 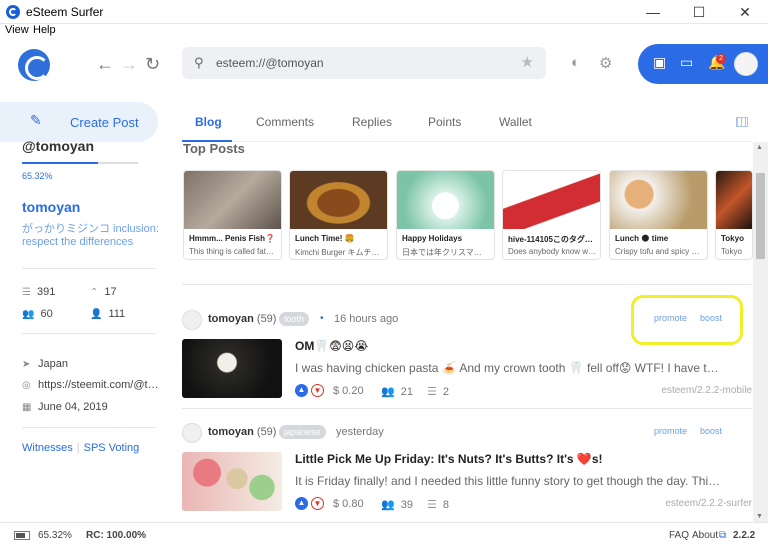 I want to click on menu-view: View, so click(x=17, y=30).